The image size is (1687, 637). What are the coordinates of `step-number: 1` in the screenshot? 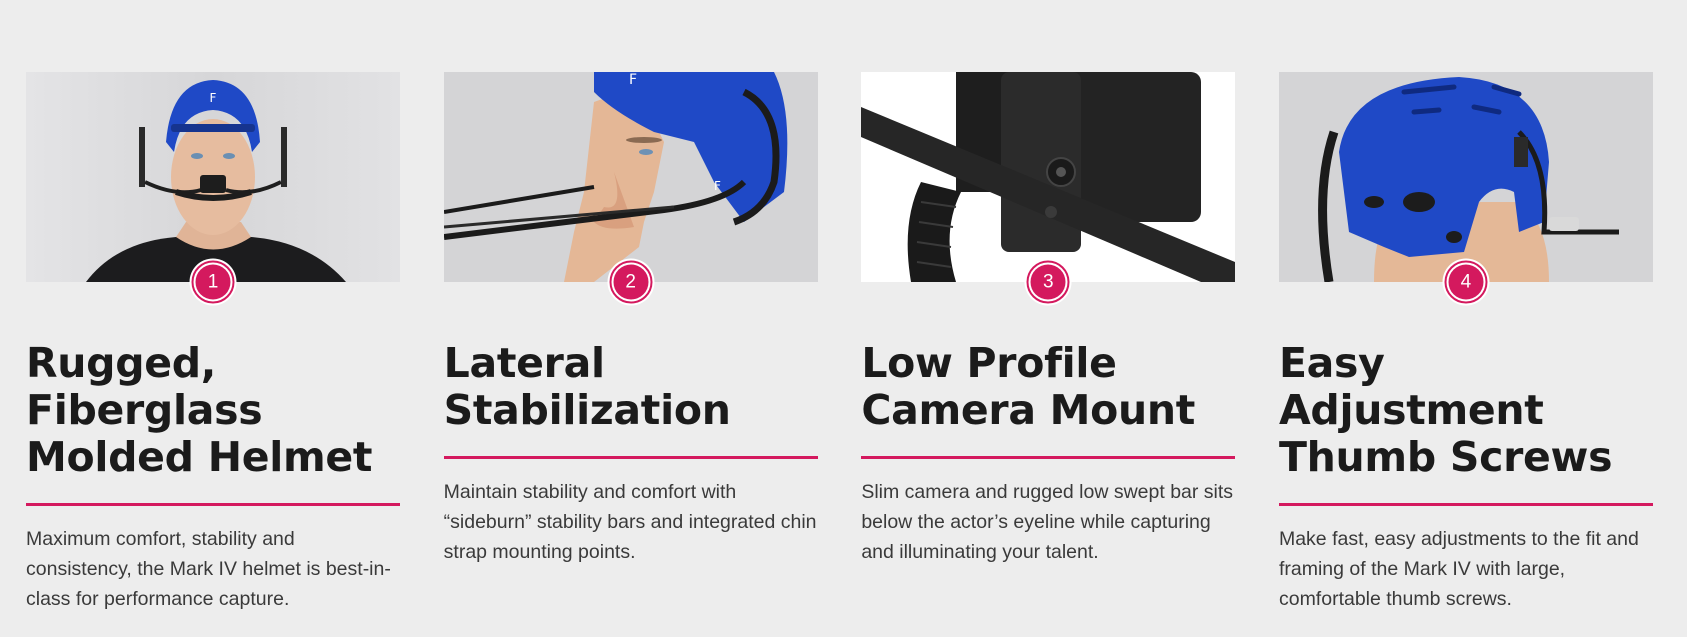 It's located at (213, 282).